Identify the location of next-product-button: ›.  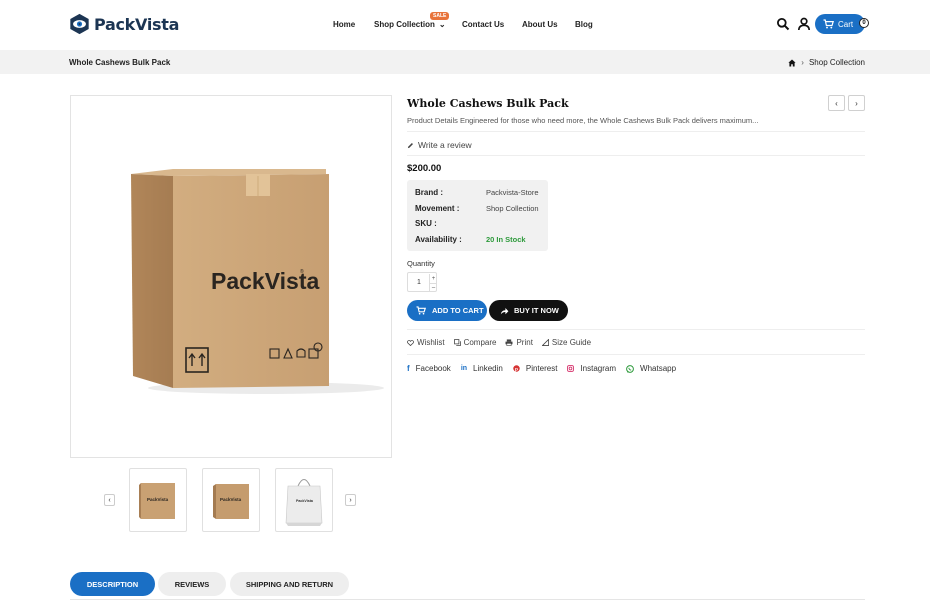
(856, 103).